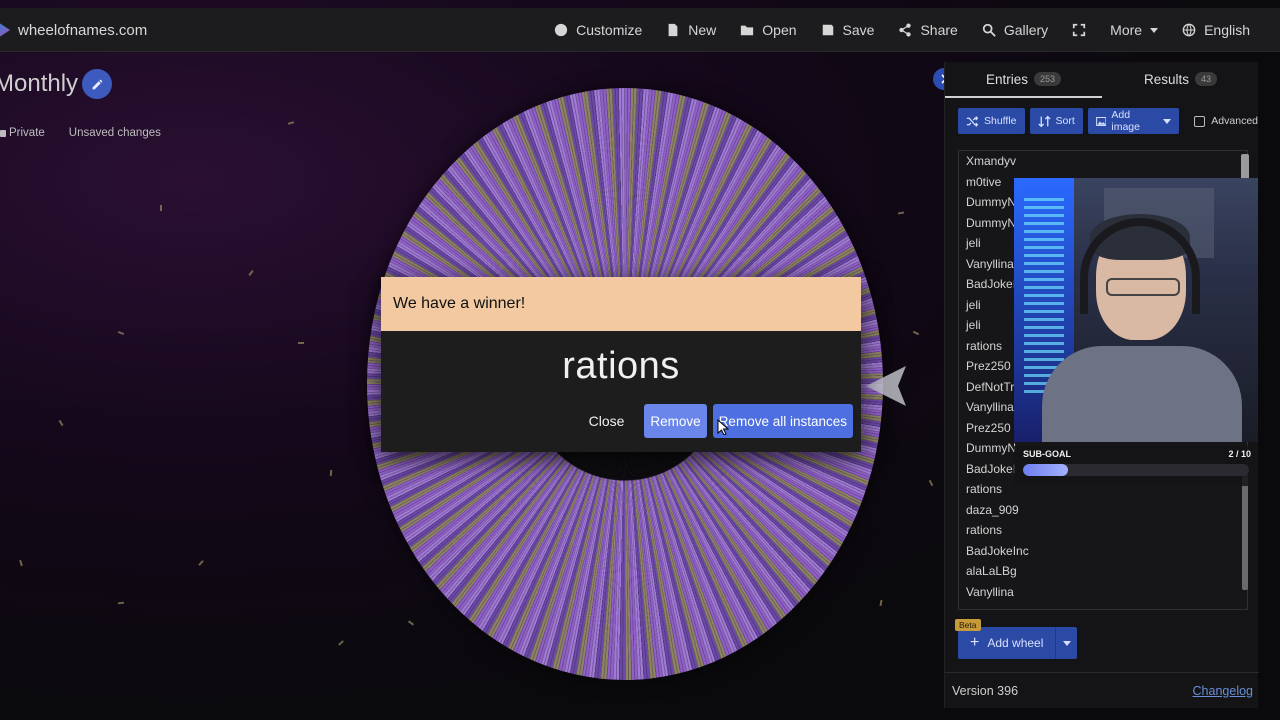 This screenshot has width=1280, height=720. What do you see at coordinates (1102, 690) in the screenshot?
I see `panel-footer: Version 396 Changelog` at bounding box center [1102, 690].